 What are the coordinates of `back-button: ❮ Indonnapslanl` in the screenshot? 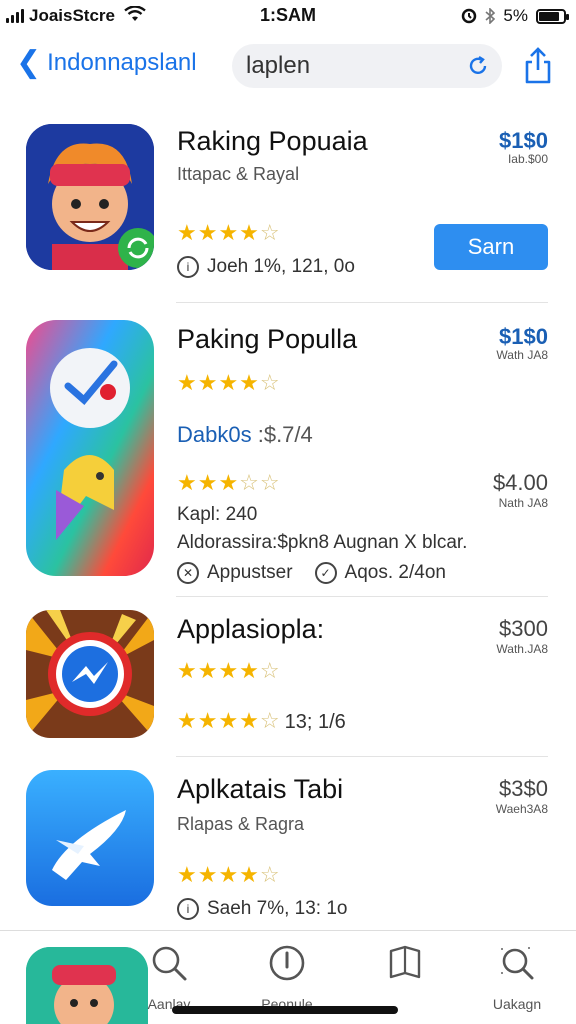 It's located at (106, 63).